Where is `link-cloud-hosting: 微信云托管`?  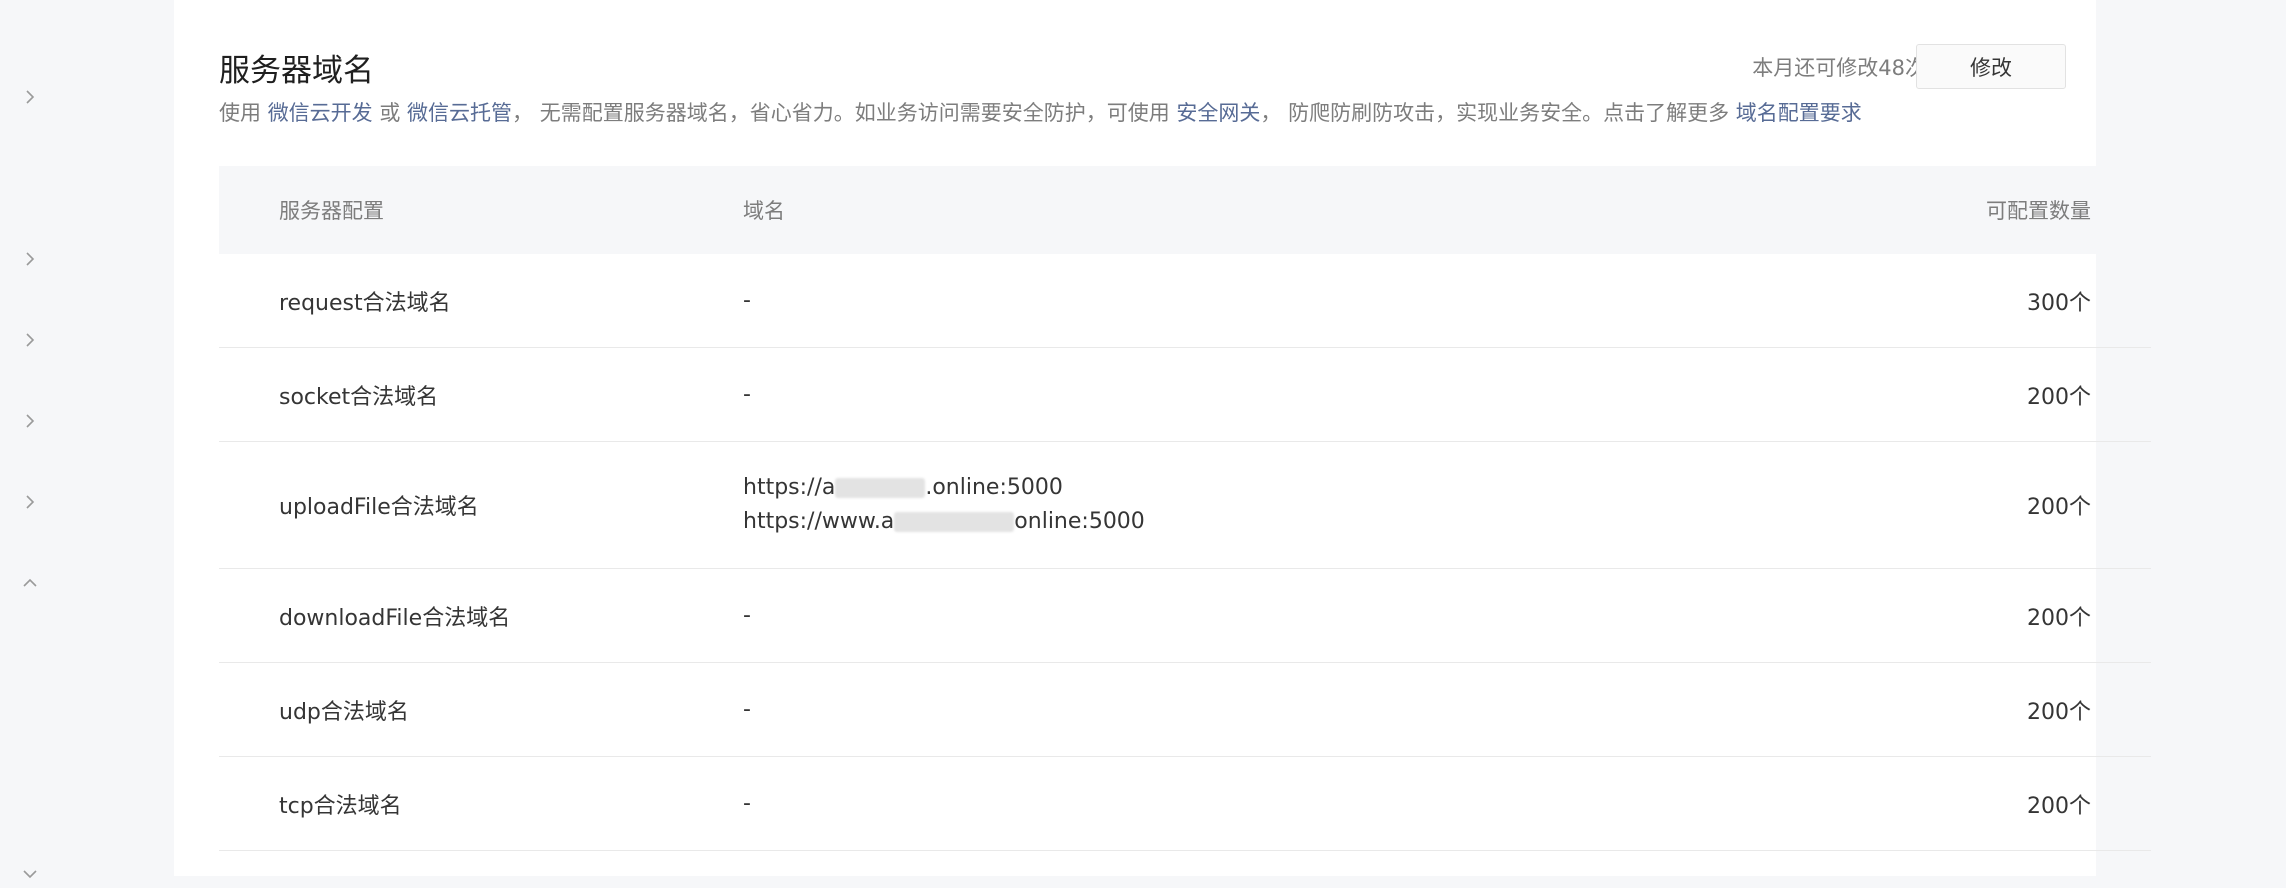 link-cloud-hosting: 微信云托管 is located at coordinates (459, 113).